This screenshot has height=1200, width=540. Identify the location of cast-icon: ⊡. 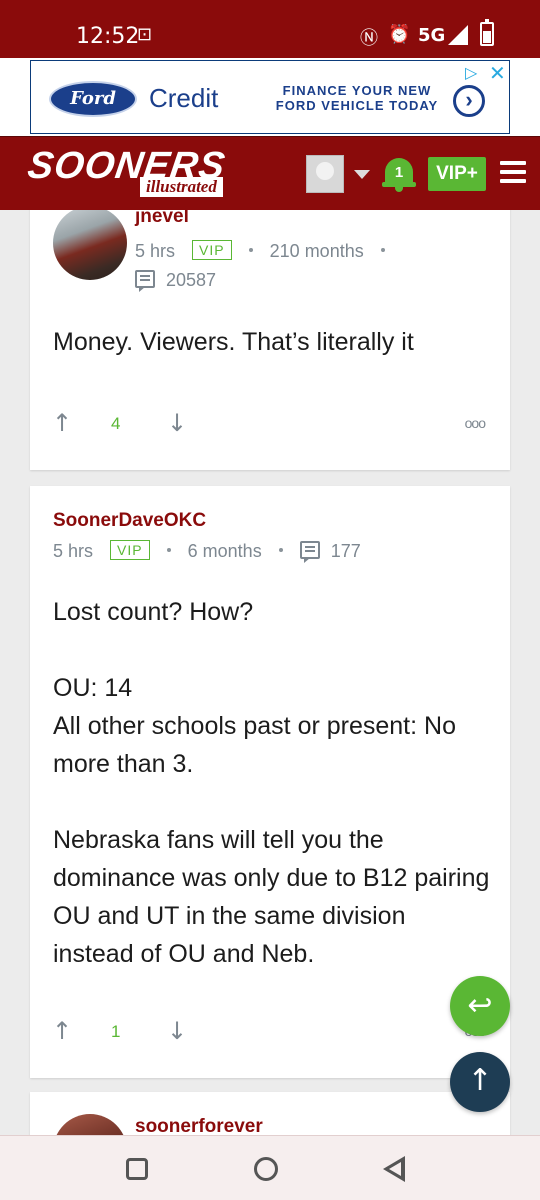
(145, 34).